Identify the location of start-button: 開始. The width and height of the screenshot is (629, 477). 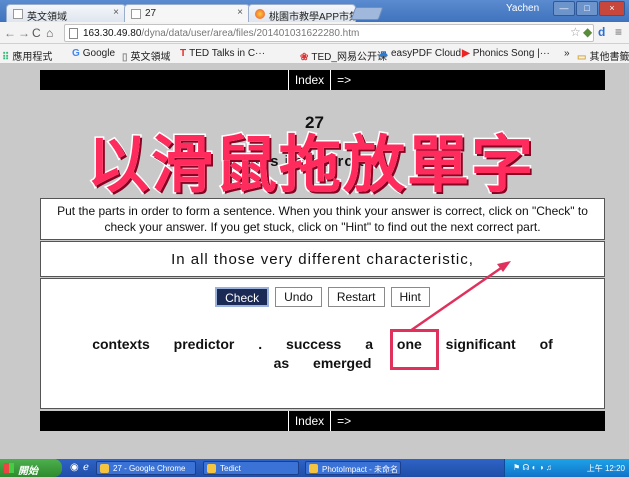
(31, 468).